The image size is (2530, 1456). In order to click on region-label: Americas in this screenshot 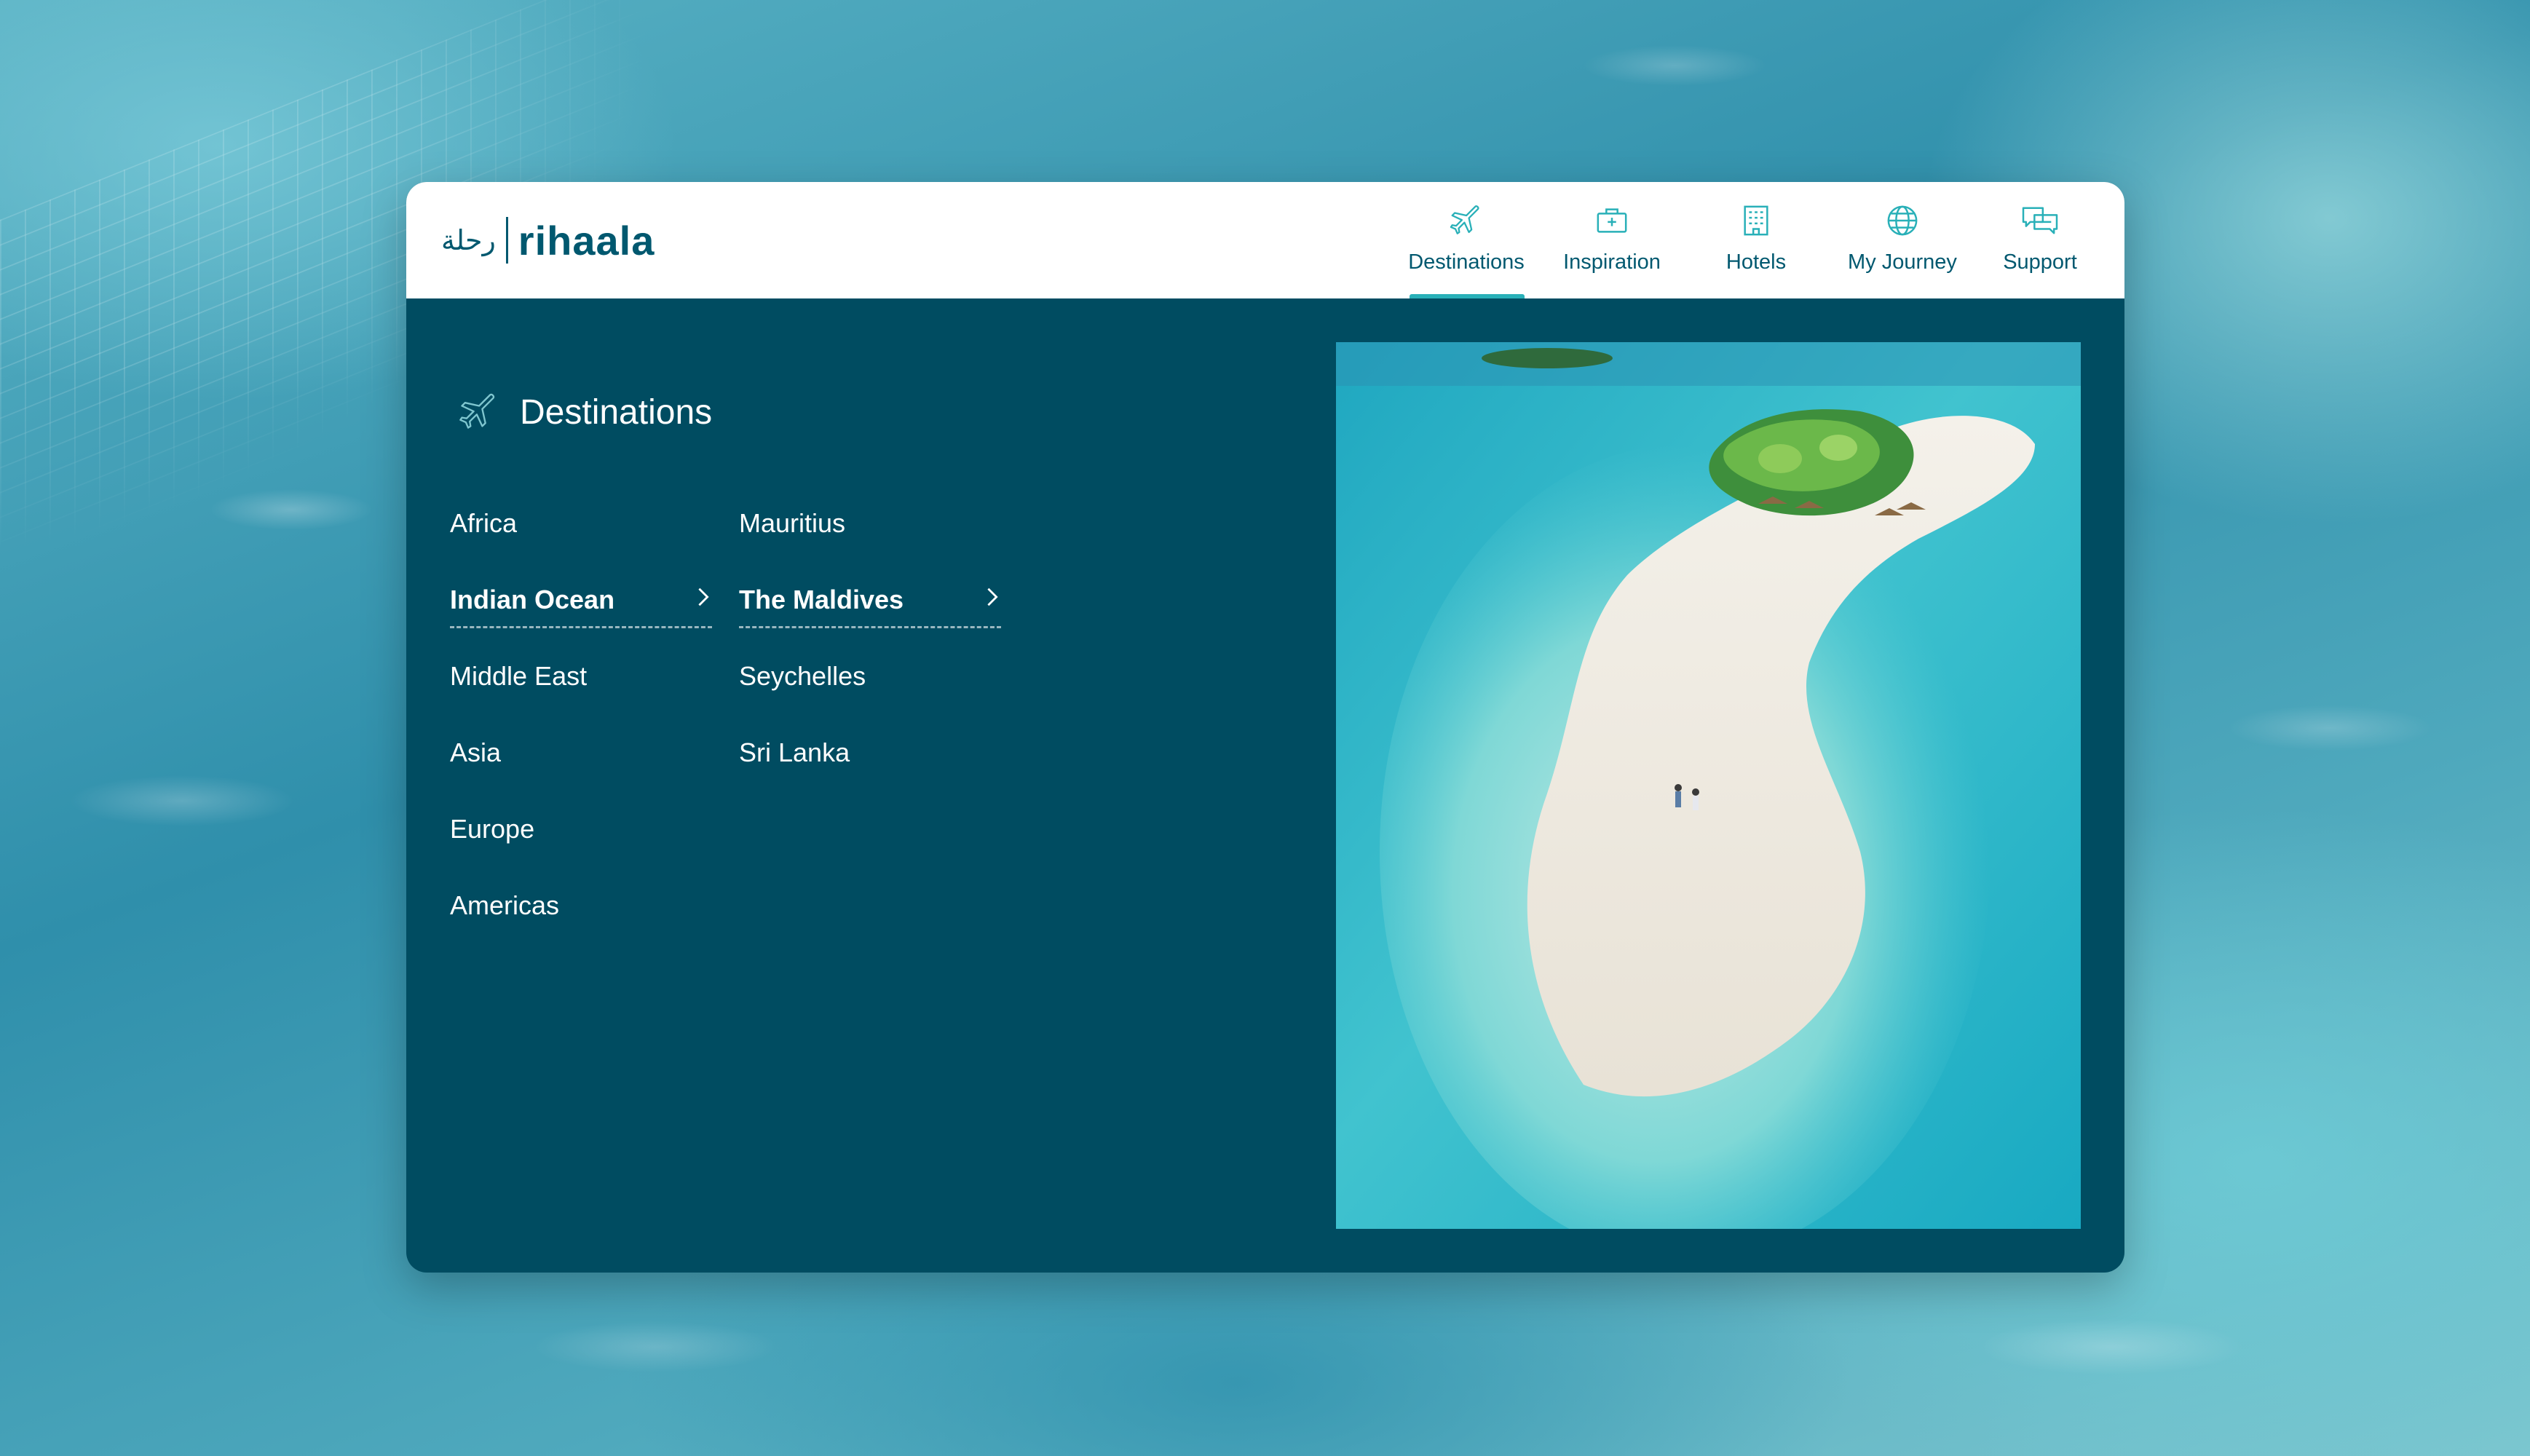, I will do `click(505, 905)`.